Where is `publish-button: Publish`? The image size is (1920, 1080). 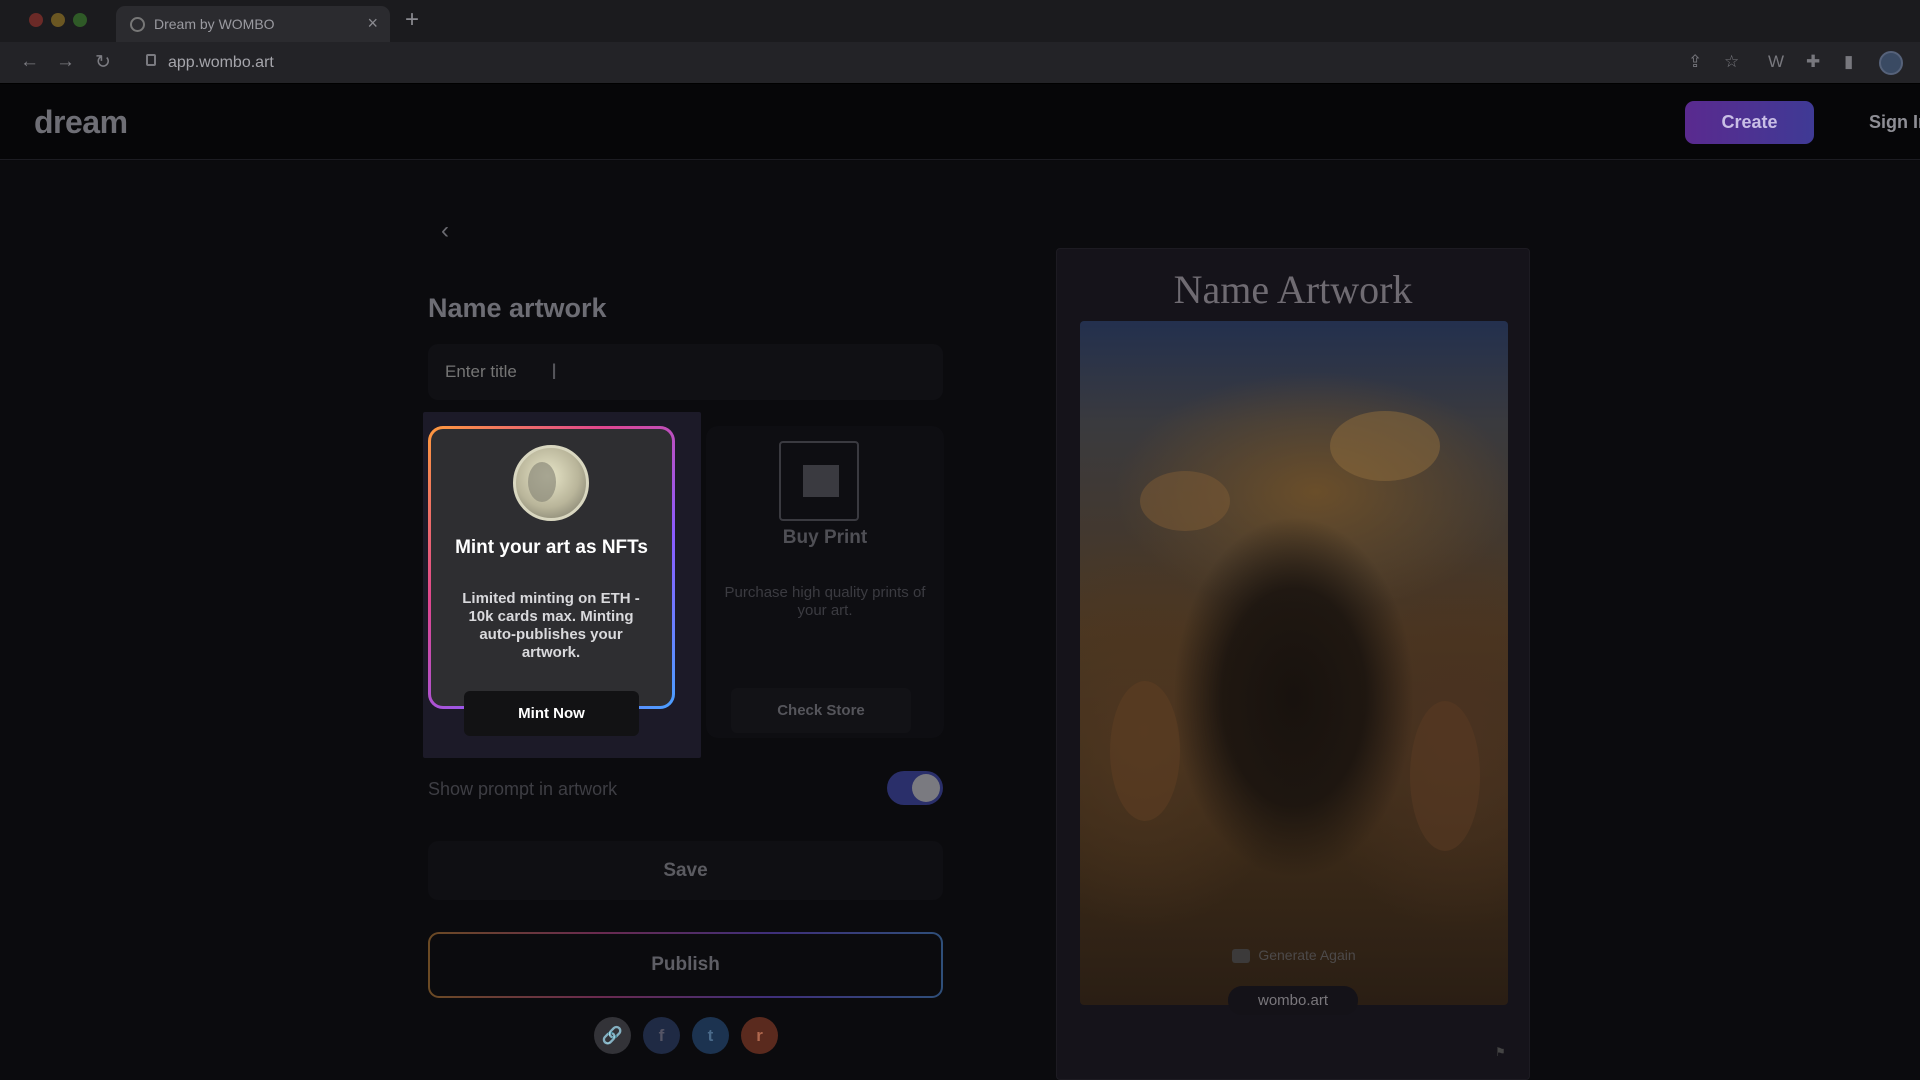 publish-button: Publish is located at coordinates (685, 965).